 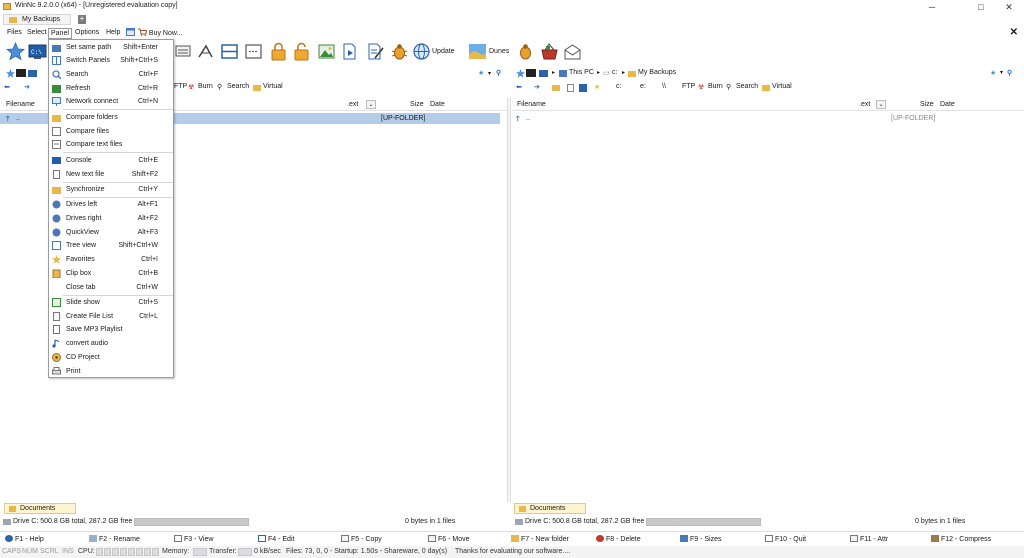 What do you see at coordinates (111, 160) in the screenshot?
I see `menu-item-console: Console Ctrl+E` at bounding box center [111, 160].